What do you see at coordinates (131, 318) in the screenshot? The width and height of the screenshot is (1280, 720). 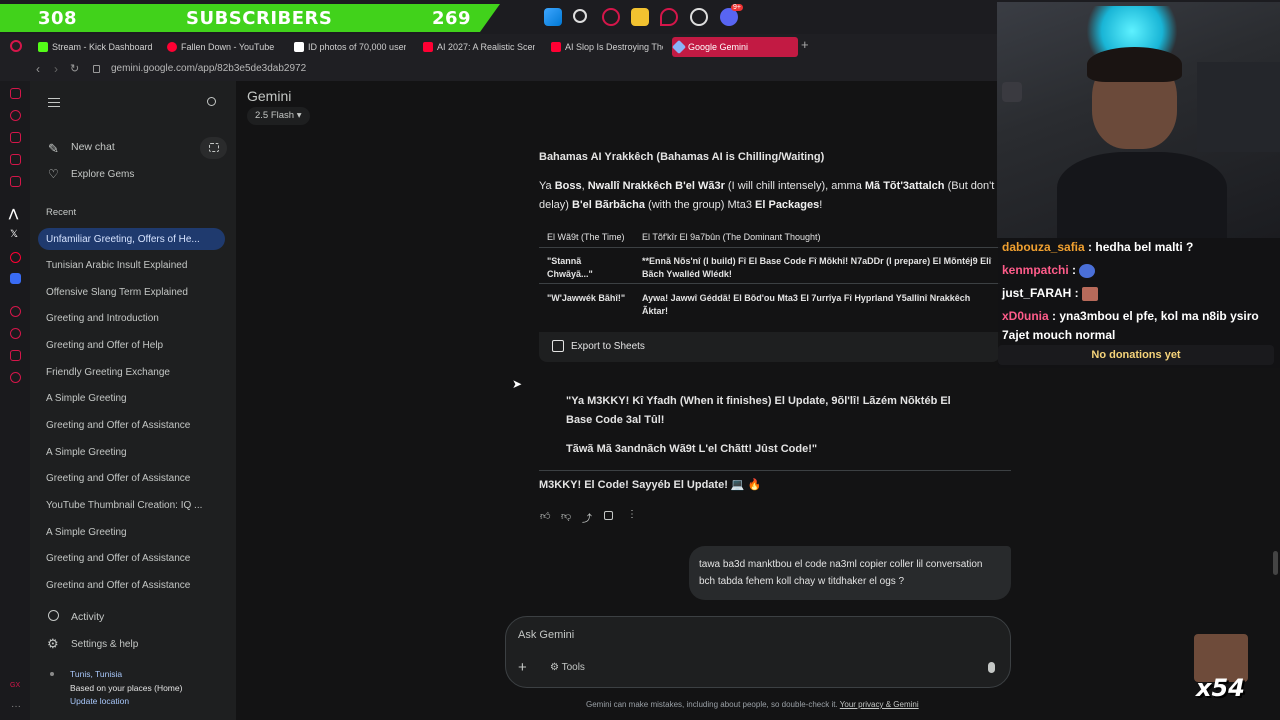 I see `recent-chat-item: Greeting and Introduction` at bounding box center [131, 318].